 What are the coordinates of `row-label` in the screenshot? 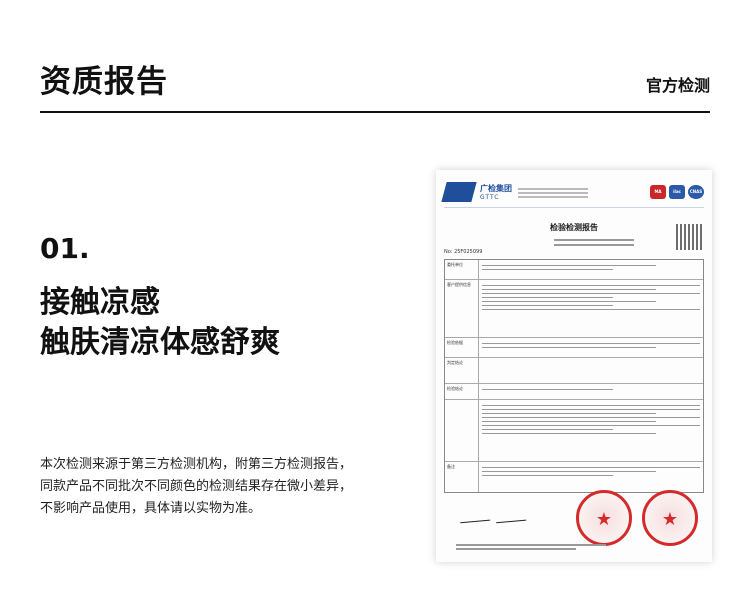 It's located at (462, 430).